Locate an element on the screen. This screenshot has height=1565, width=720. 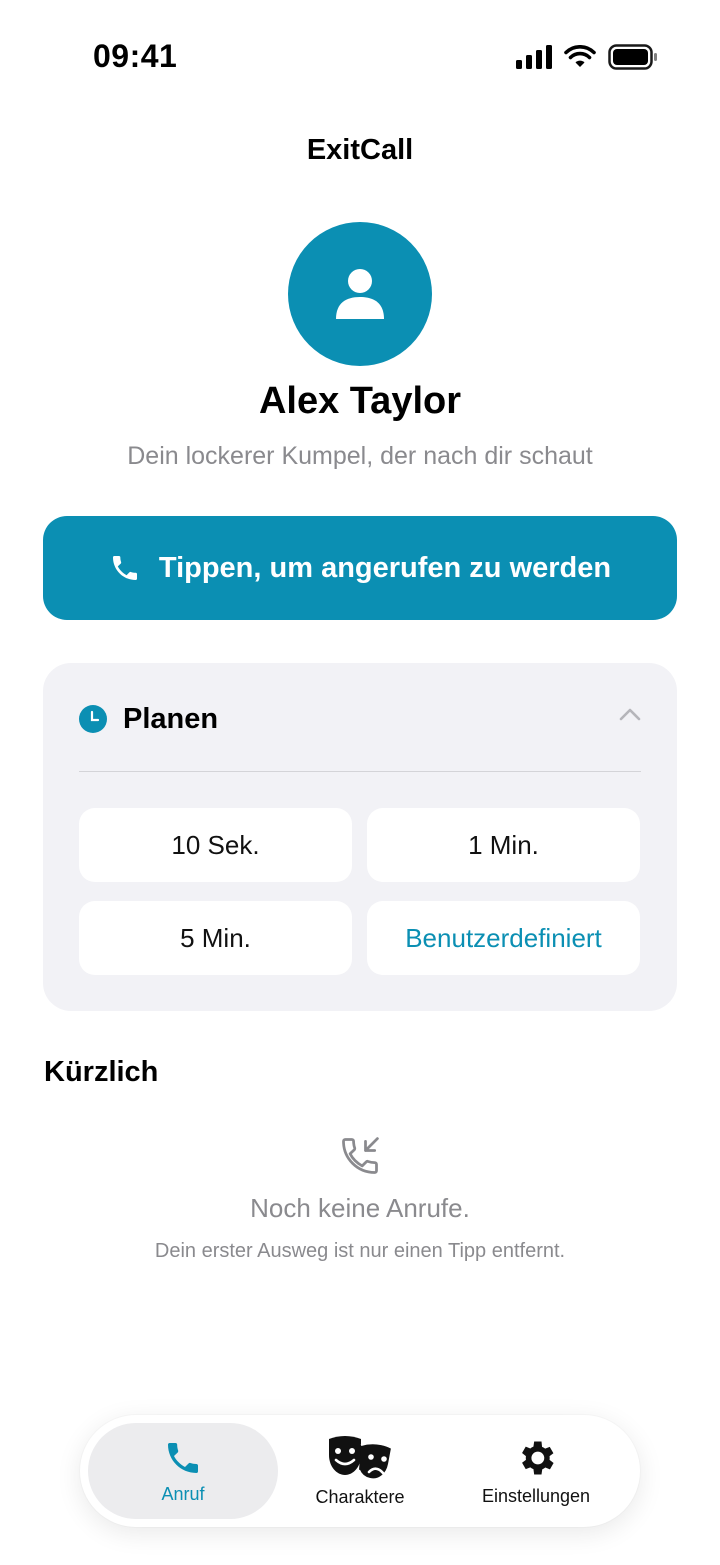
tab-anruf: Anruf is located at coordinates (183, 1471).